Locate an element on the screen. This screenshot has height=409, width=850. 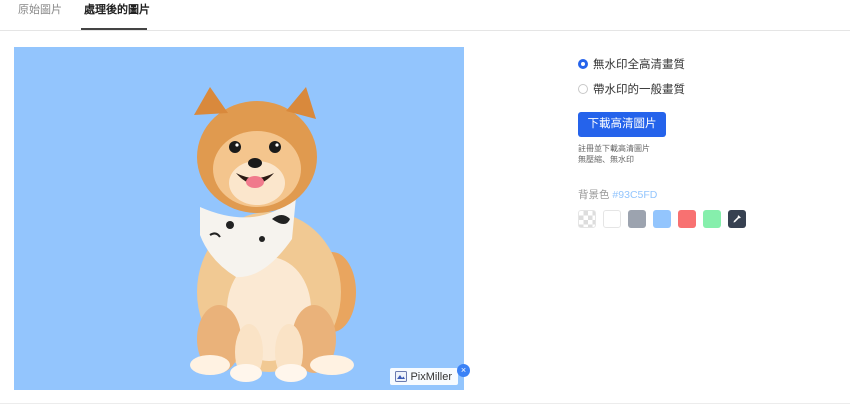
download-note: 註冊並下載高清圖片 無壓縮、無水印 is located at coordinates (614, 154).